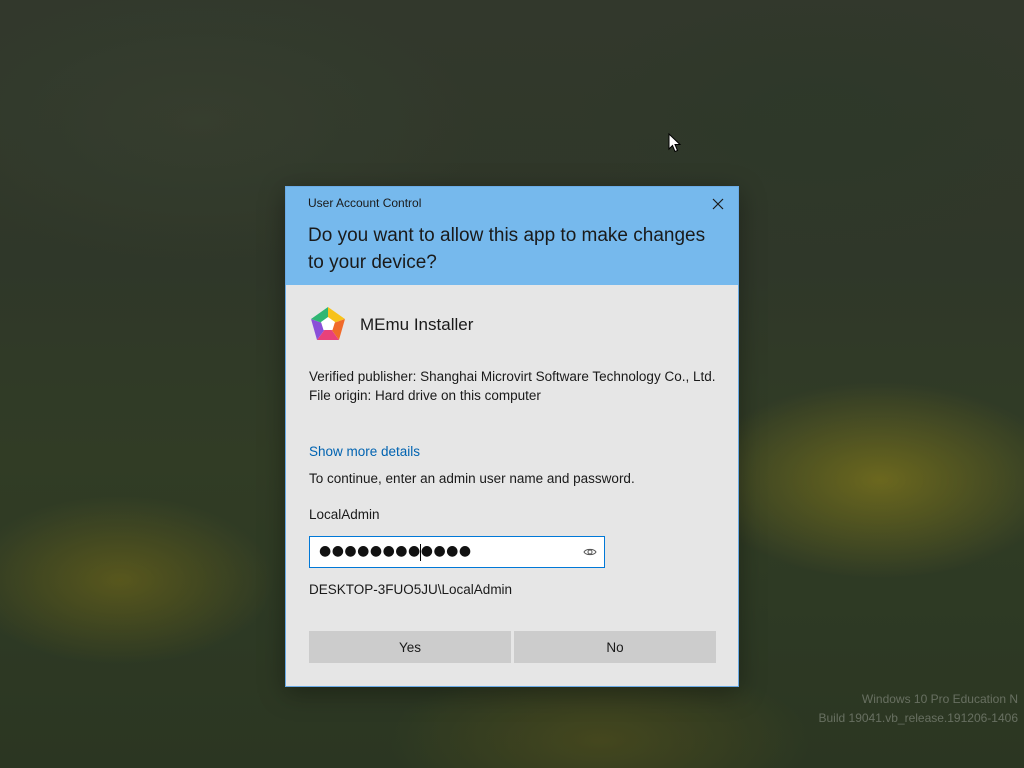  Describe the element at coordinates (918, 718) in the screenshot. I see `watermark-build: Build 19041.vb_release.191206-1406` at that location.